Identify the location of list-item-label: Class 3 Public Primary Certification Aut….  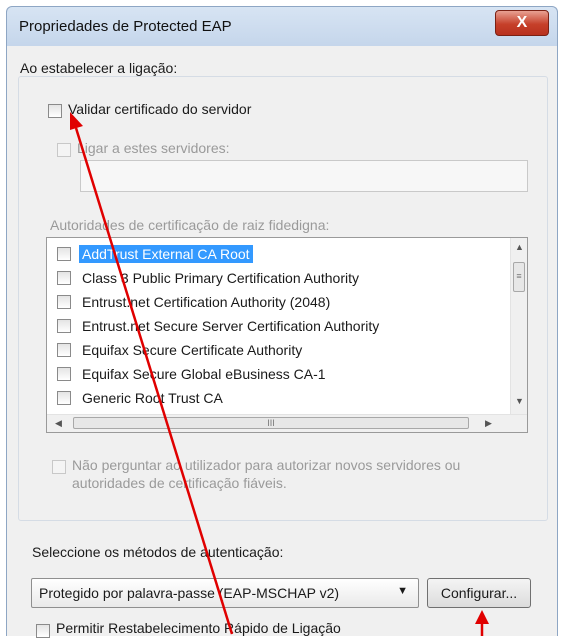
(220, 278).